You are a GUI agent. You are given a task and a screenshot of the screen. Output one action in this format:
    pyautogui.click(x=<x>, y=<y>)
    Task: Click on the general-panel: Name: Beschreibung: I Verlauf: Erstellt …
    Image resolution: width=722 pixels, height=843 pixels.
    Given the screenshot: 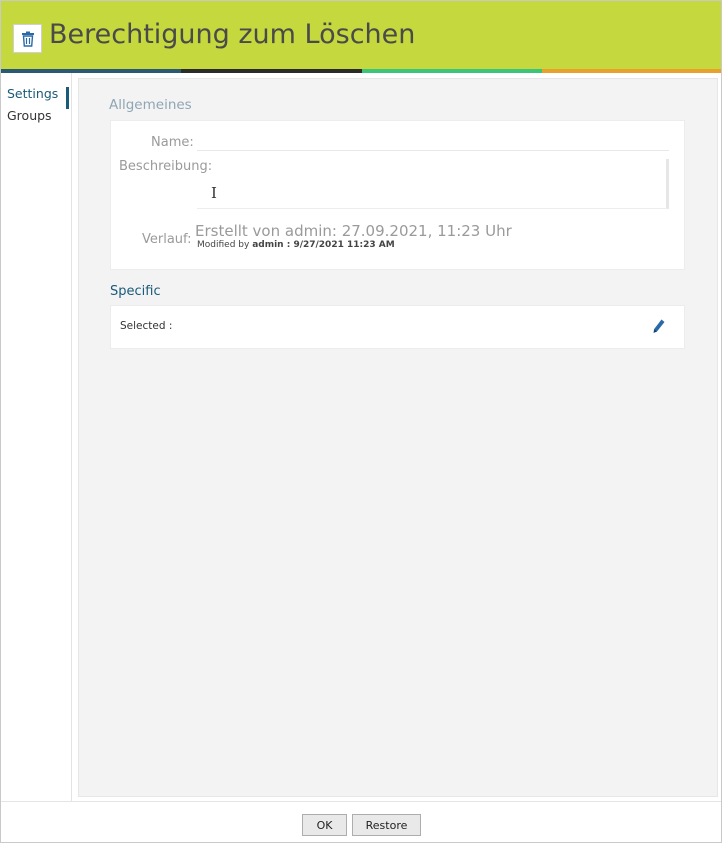 What is the action you would take?
    pyautogui.click(x=397, y=195)
    